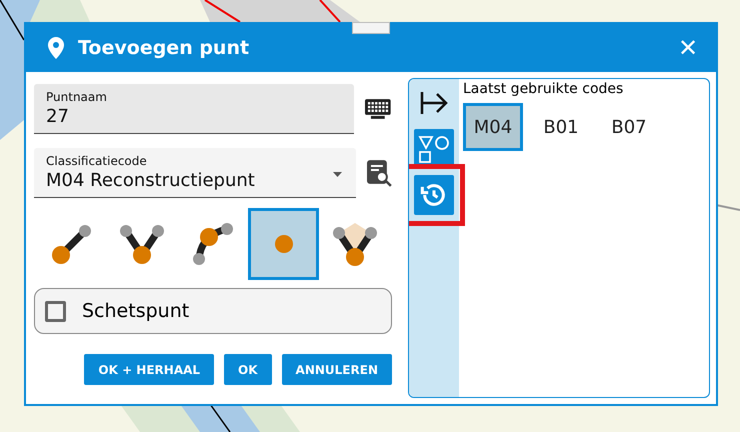  Describe the element at coordinates (97, 161) in the screenshot. I see `field-label: Classificatiecode` at that location.